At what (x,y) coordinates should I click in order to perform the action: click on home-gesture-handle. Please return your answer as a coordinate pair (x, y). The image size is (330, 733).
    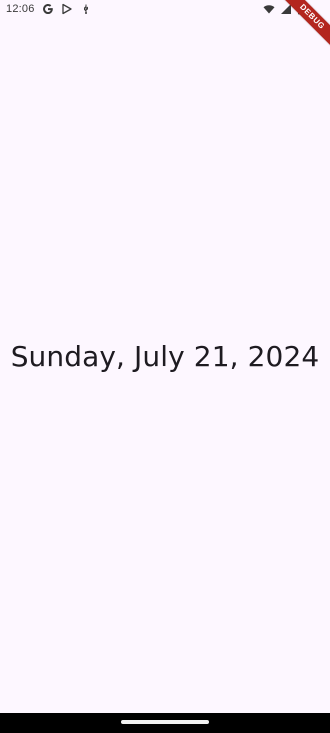
    Looking at the image, I should click on (165, 722).